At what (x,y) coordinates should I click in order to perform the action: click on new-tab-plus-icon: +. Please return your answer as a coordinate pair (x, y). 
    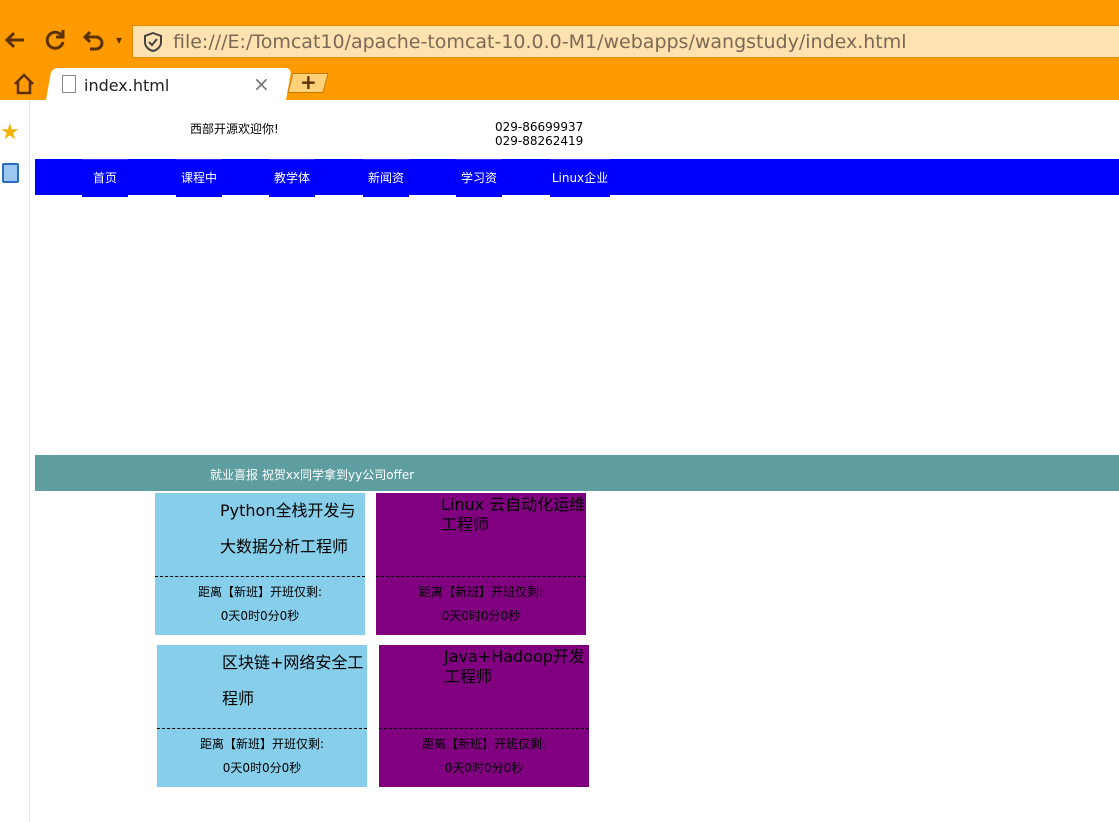
    Looking at the image, I should click on (308, 82).